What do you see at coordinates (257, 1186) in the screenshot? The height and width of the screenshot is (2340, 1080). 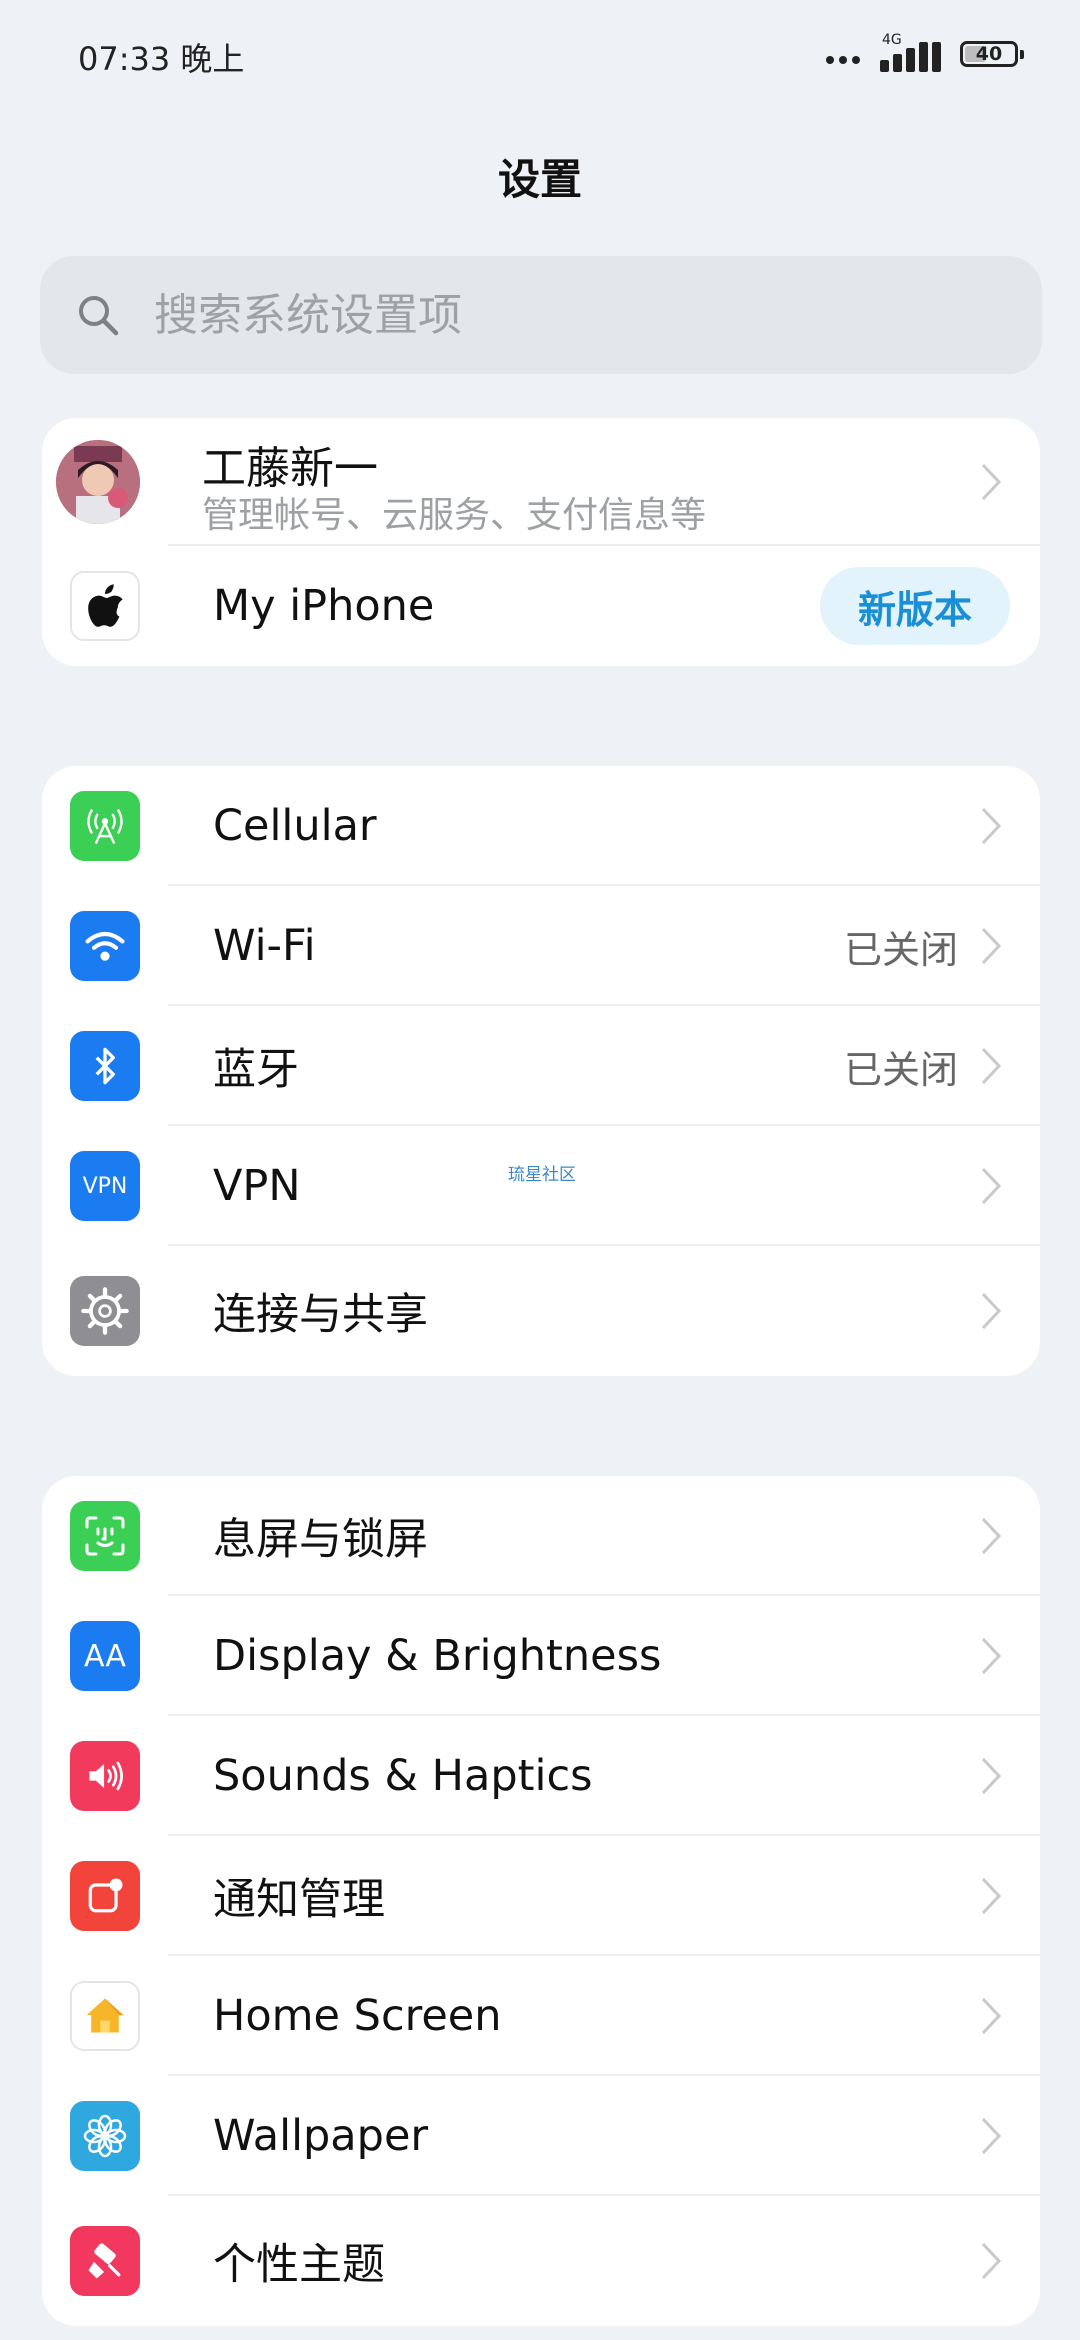 I see `settings-item-label: VPN` at bounding box center [257, 1186].